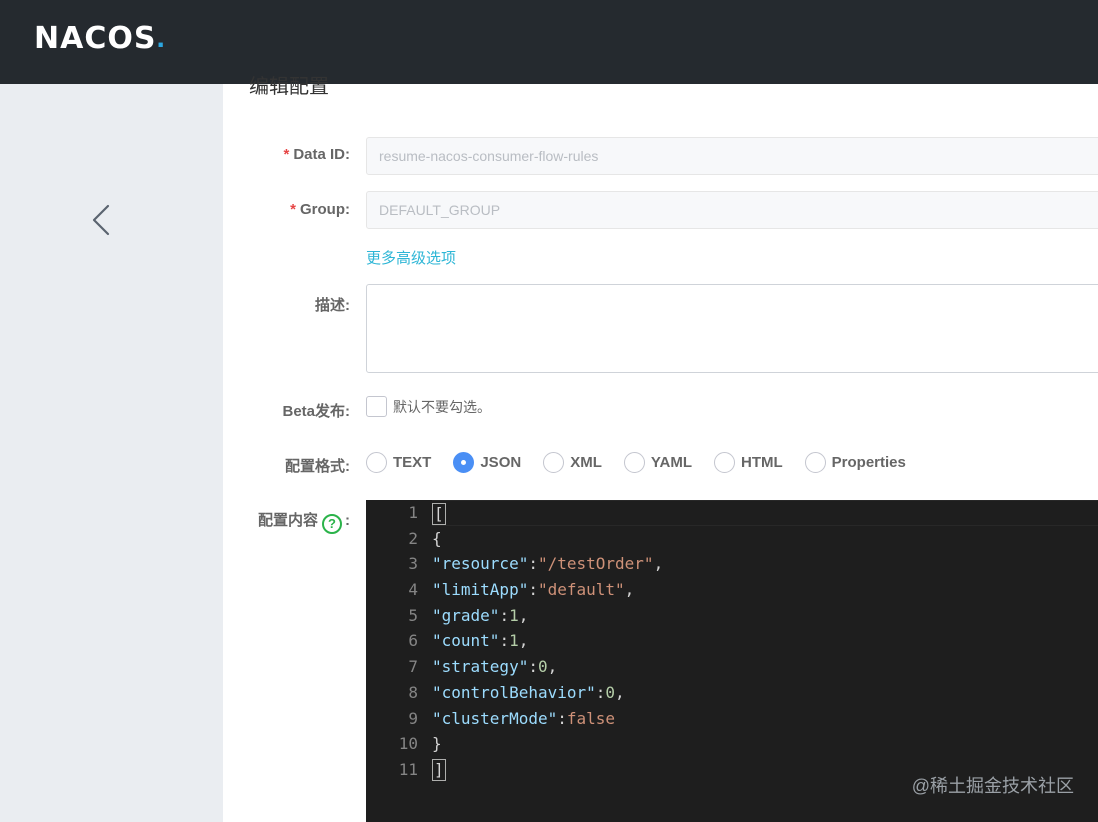 The image size is (1098, 822). I want to click on format-option-yaml: YAML, so click(657, 462).